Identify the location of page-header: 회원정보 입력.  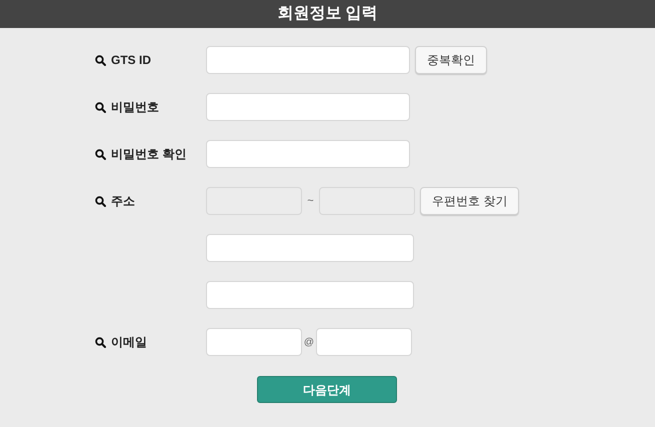
(327, 14).